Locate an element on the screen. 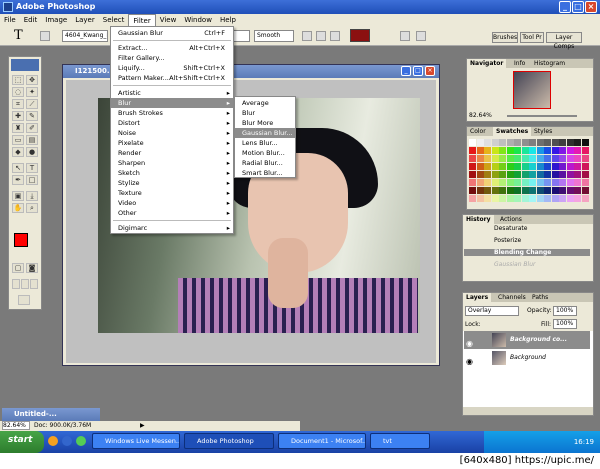 This screenshot has width=600, height=469. navigator-zoom: 82.64% is located at coordinates (480, 115).